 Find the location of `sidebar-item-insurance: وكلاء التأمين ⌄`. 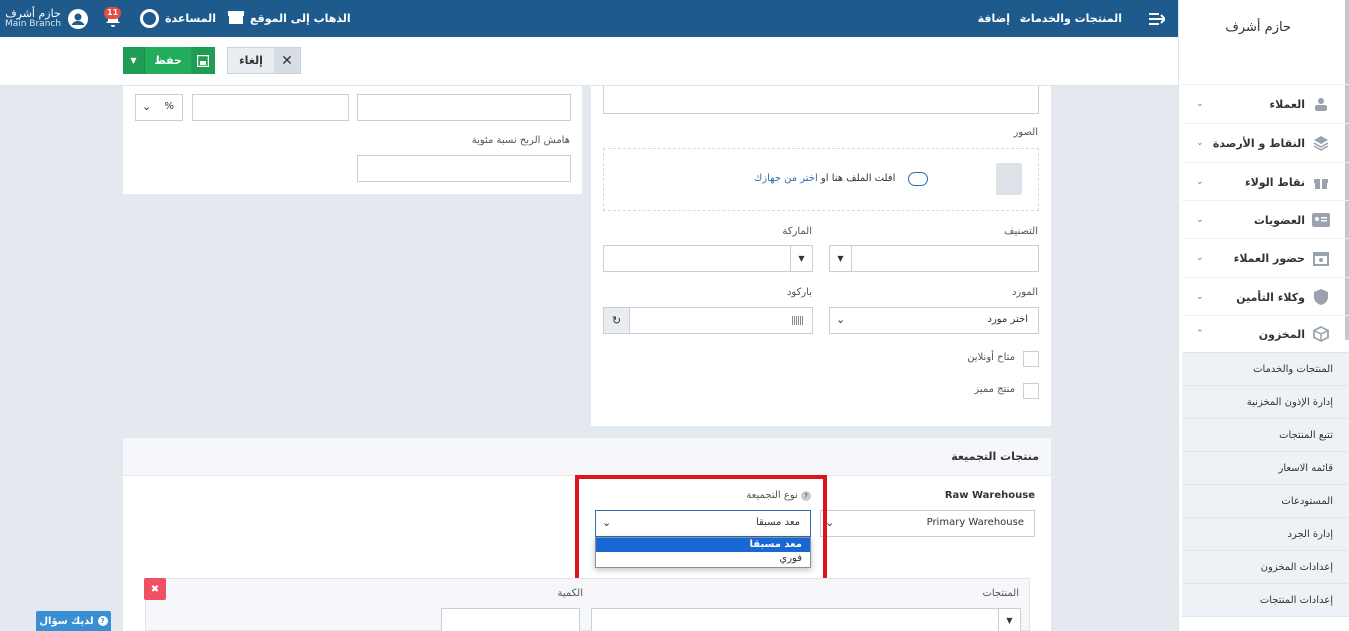

sidebar-item-insurance: وكلاء التأمين ⌄ is located at coordinates (1265, 296).